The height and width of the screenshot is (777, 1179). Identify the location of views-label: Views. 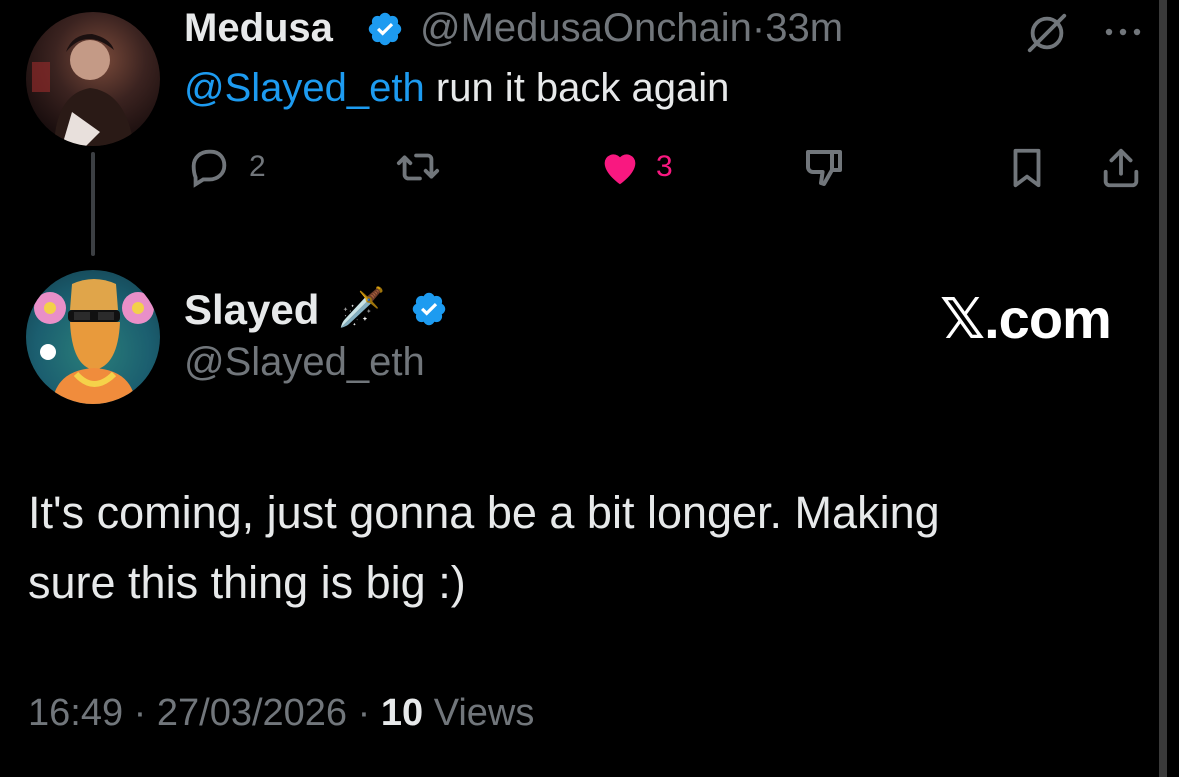
(484, 713).